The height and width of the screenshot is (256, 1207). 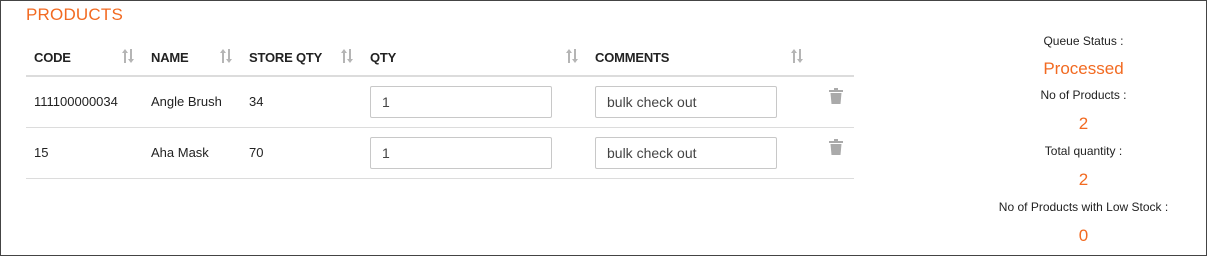 What do you see at coordinates (632, 57) in the screenshot?
I see `column-header-comments: COMMENTS` at bounding box center [632, 57].